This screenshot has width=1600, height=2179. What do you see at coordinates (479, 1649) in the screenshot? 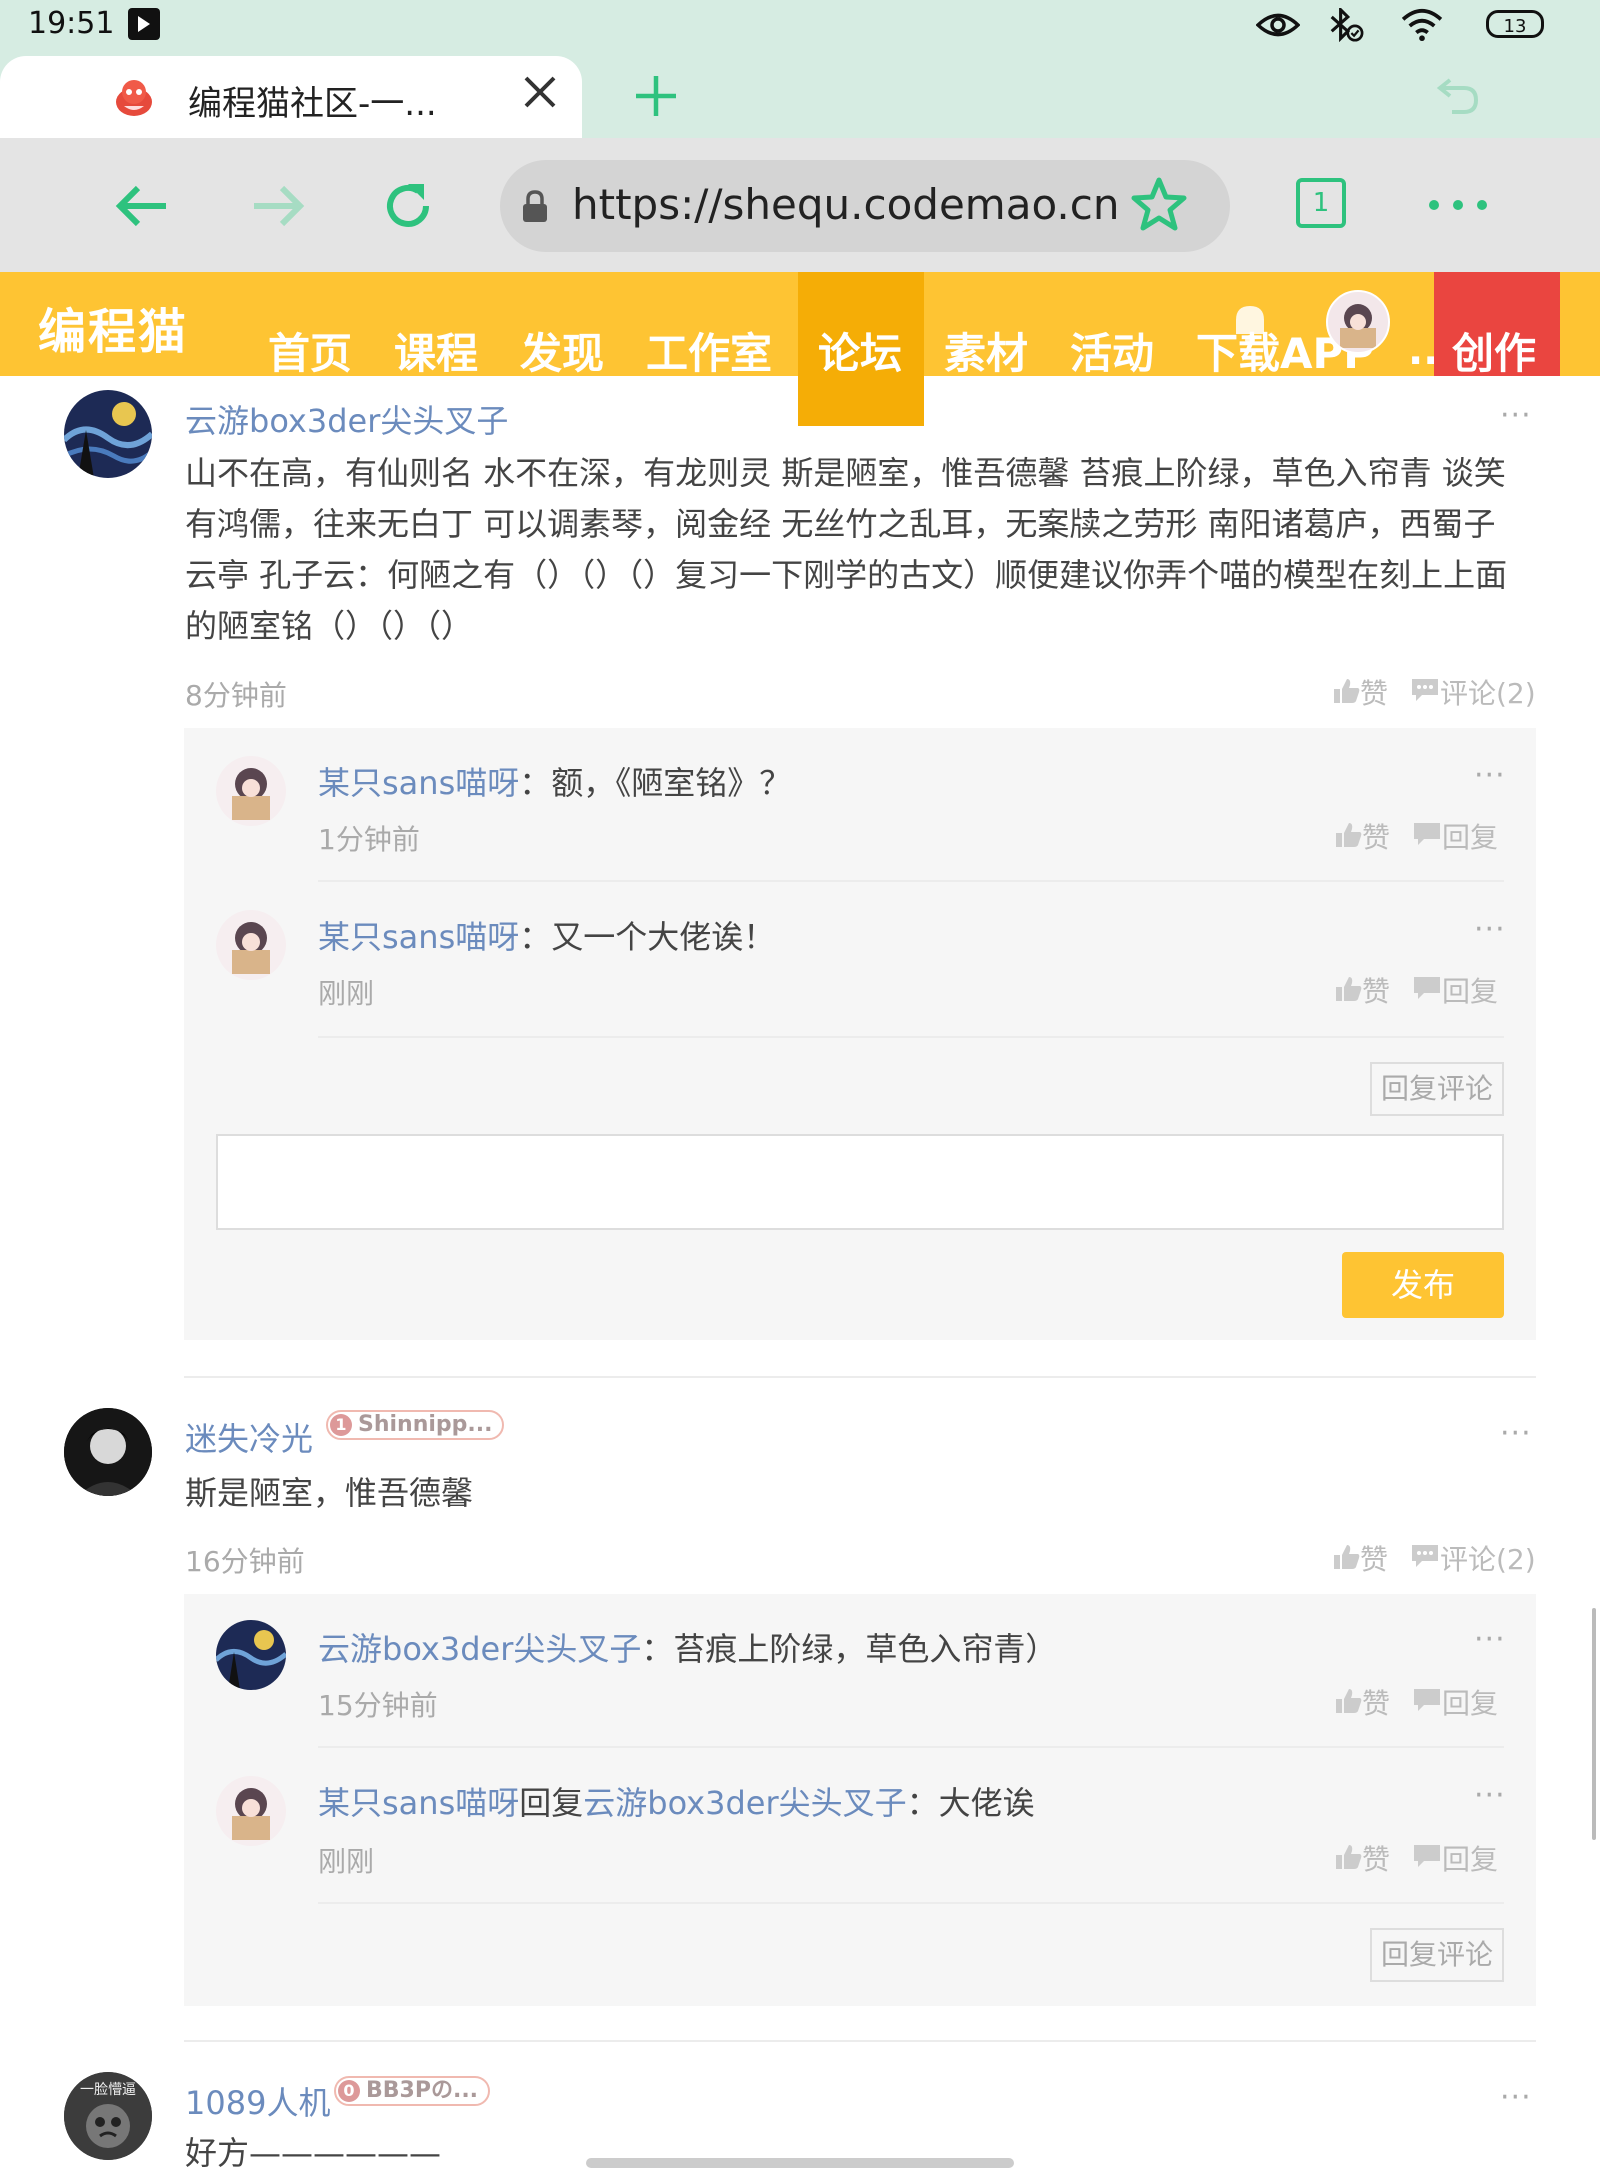
I see `reply-author-name: 云游box3der尖头叉子` at bounding box center [479, 1649].